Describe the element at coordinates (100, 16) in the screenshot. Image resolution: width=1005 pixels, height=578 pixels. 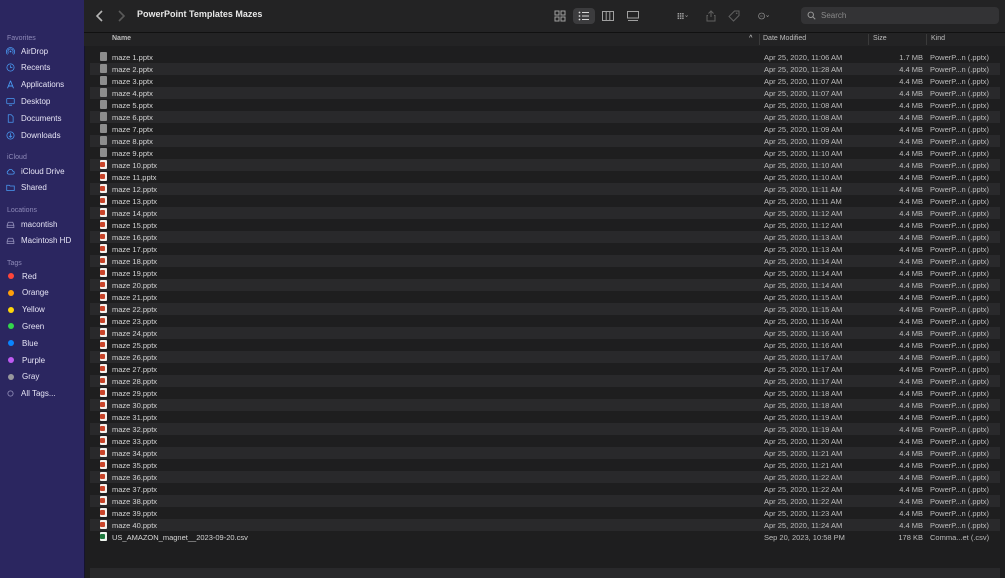
I see `back-icon` at that location.